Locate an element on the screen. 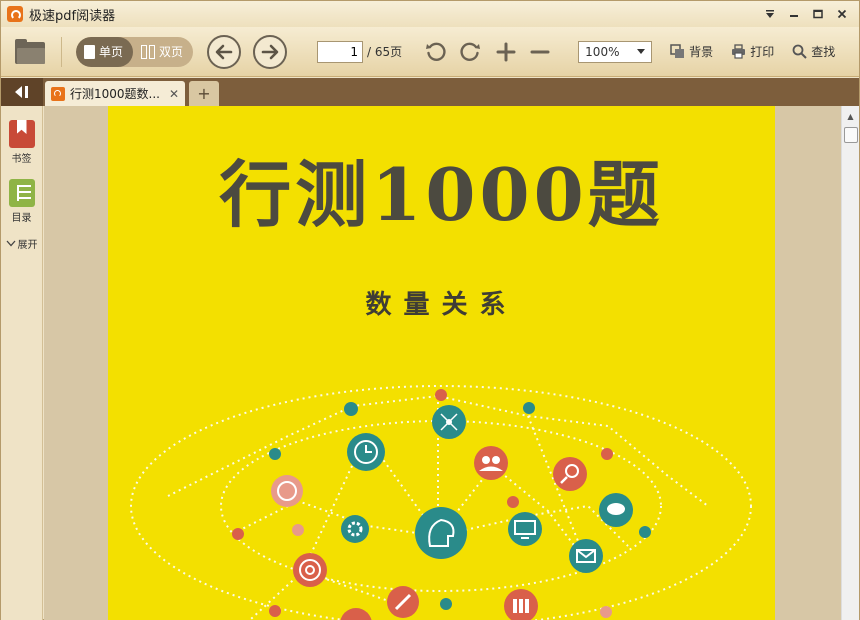 Image resolution: width=860 pixels, height=620 pixels. rotate-right-button is located at coordinates (470, 52).